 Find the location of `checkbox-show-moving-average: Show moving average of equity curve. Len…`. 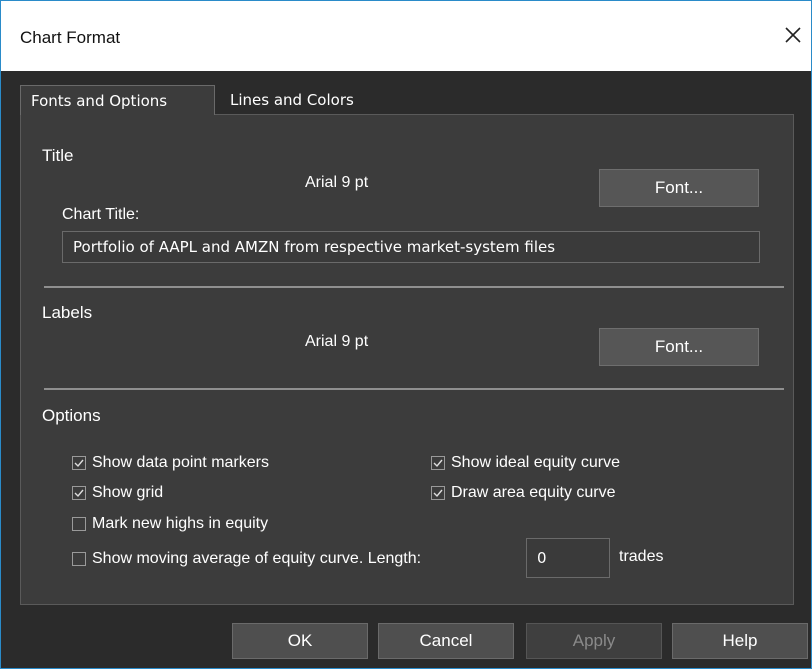

checkbox-show-moving-average: Show moving average of equity curve. Len… is located at coordinates (246, 559).